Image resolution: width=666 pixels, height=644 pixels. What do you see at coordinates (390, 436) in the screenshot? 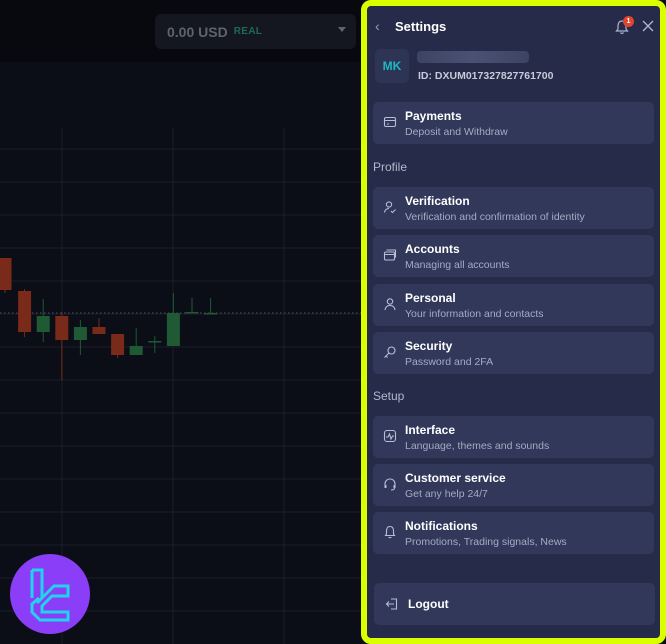
I see `interface-icon` at bounding box center [390, 436].